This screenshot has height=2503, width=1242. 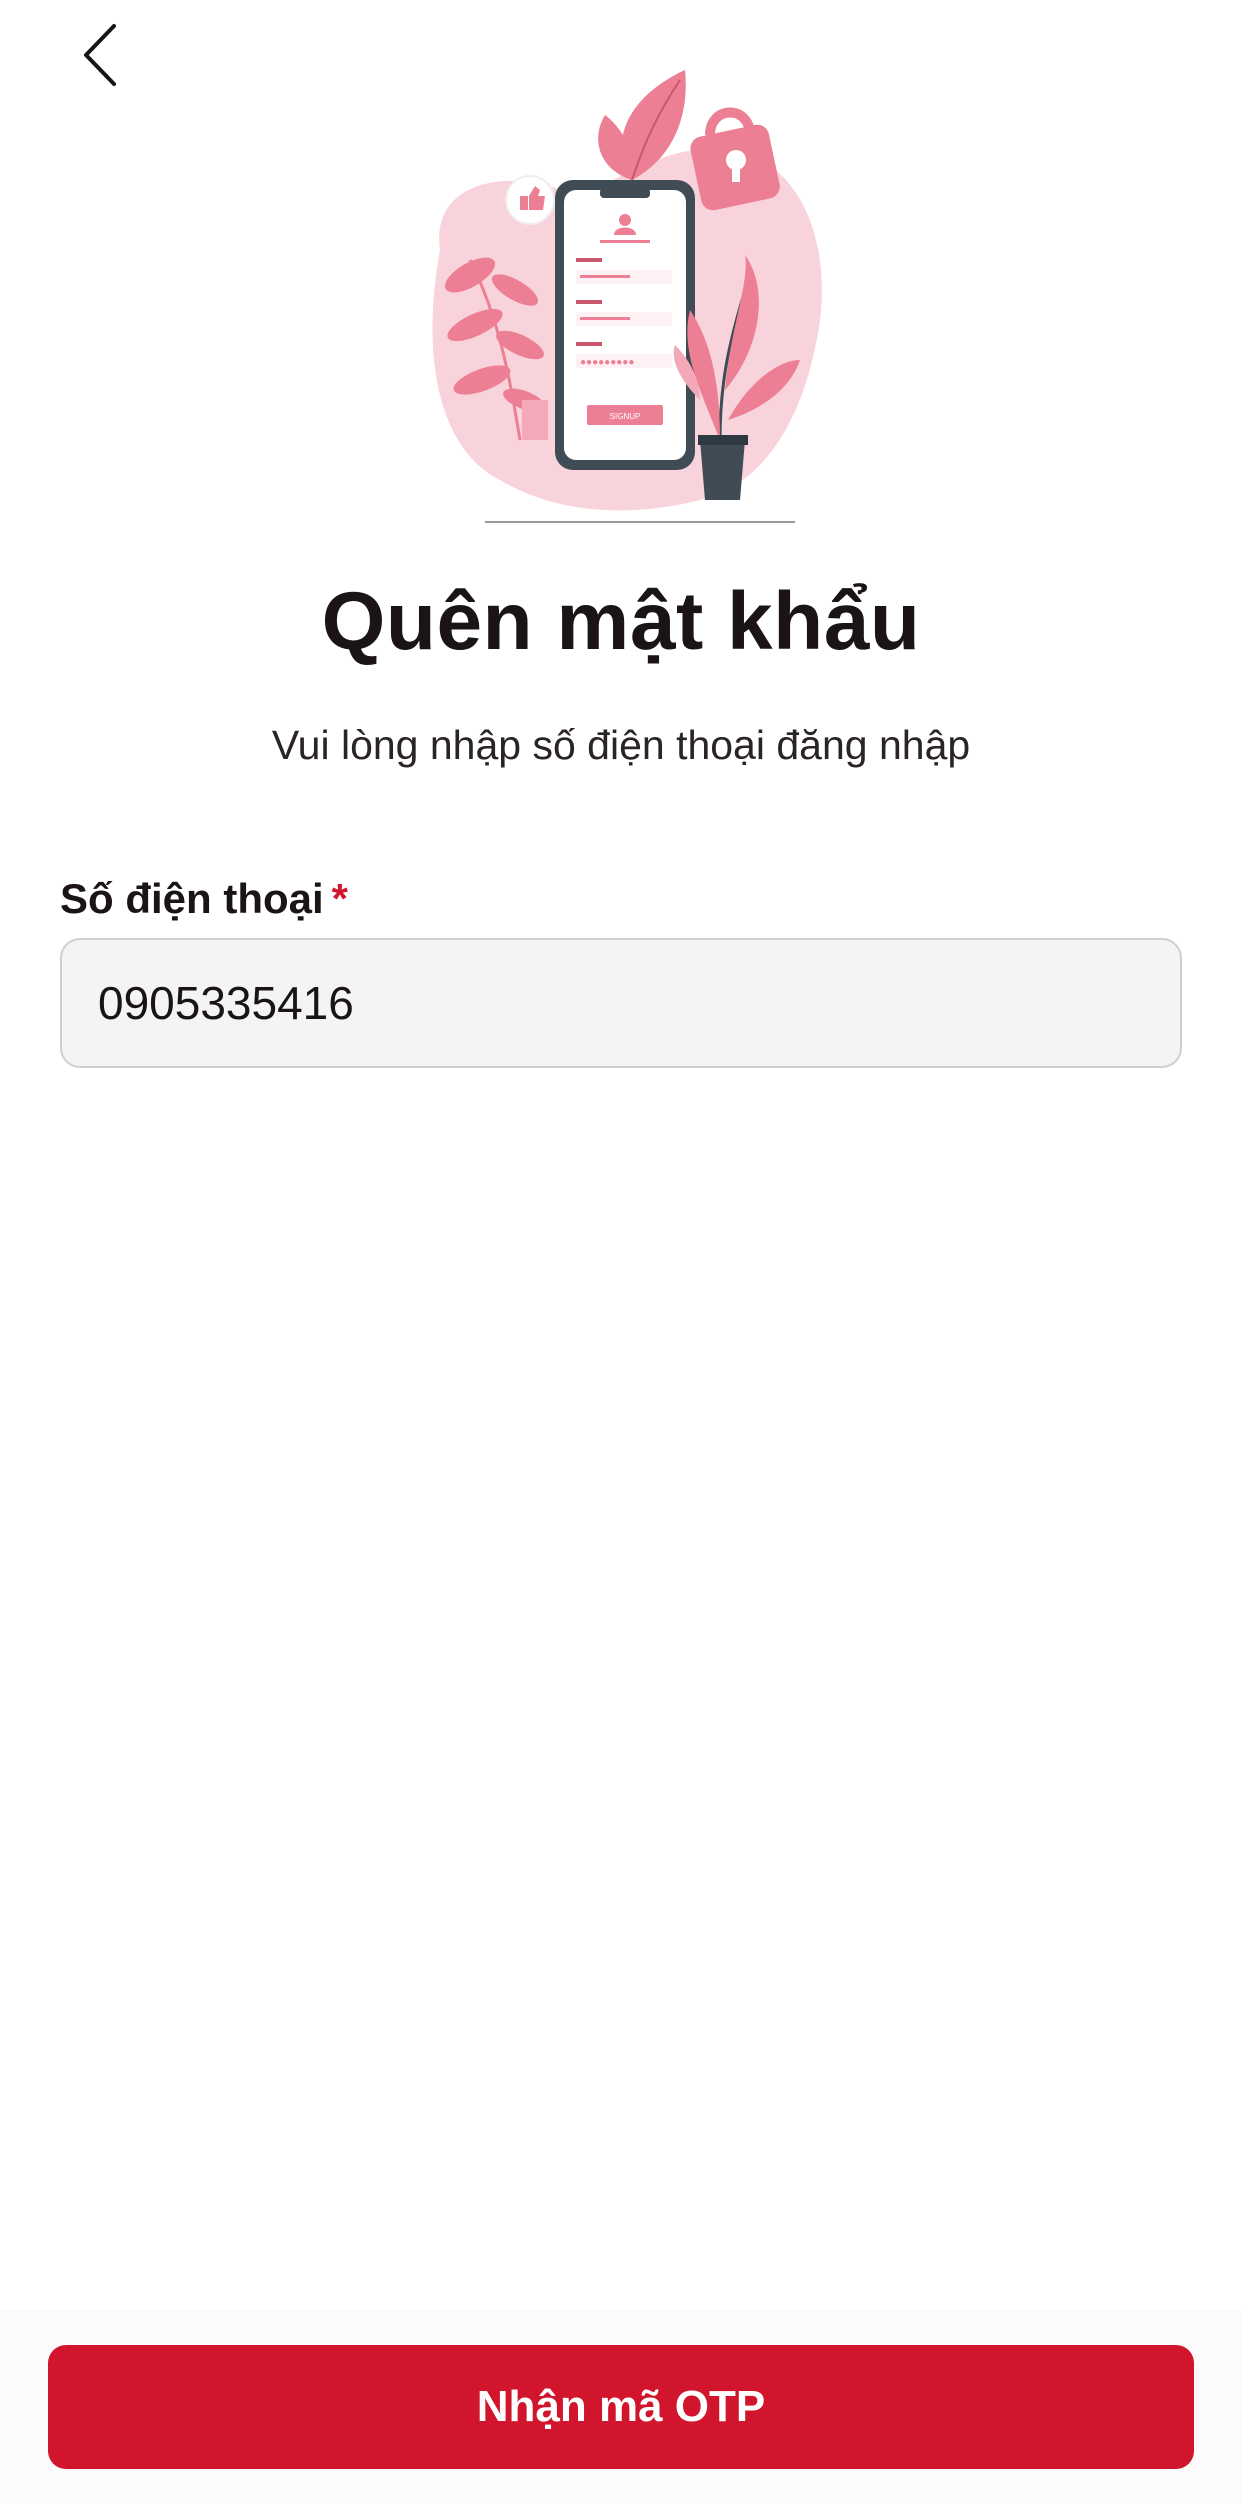 I want to click on page-title: Quên mật khẩu, so click(x=621, y=621).